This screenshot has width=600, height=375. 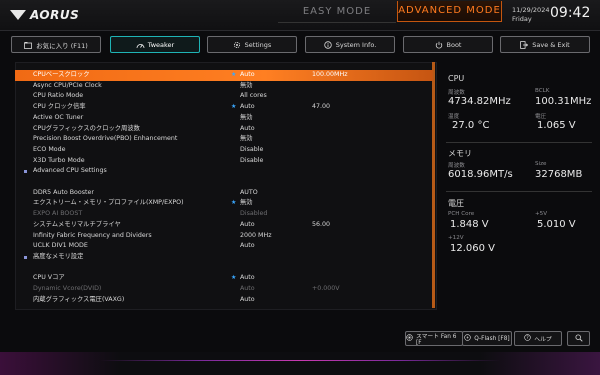 I want to click on qflash-button: Q-Flash [F8], so click(x=487, y=338).